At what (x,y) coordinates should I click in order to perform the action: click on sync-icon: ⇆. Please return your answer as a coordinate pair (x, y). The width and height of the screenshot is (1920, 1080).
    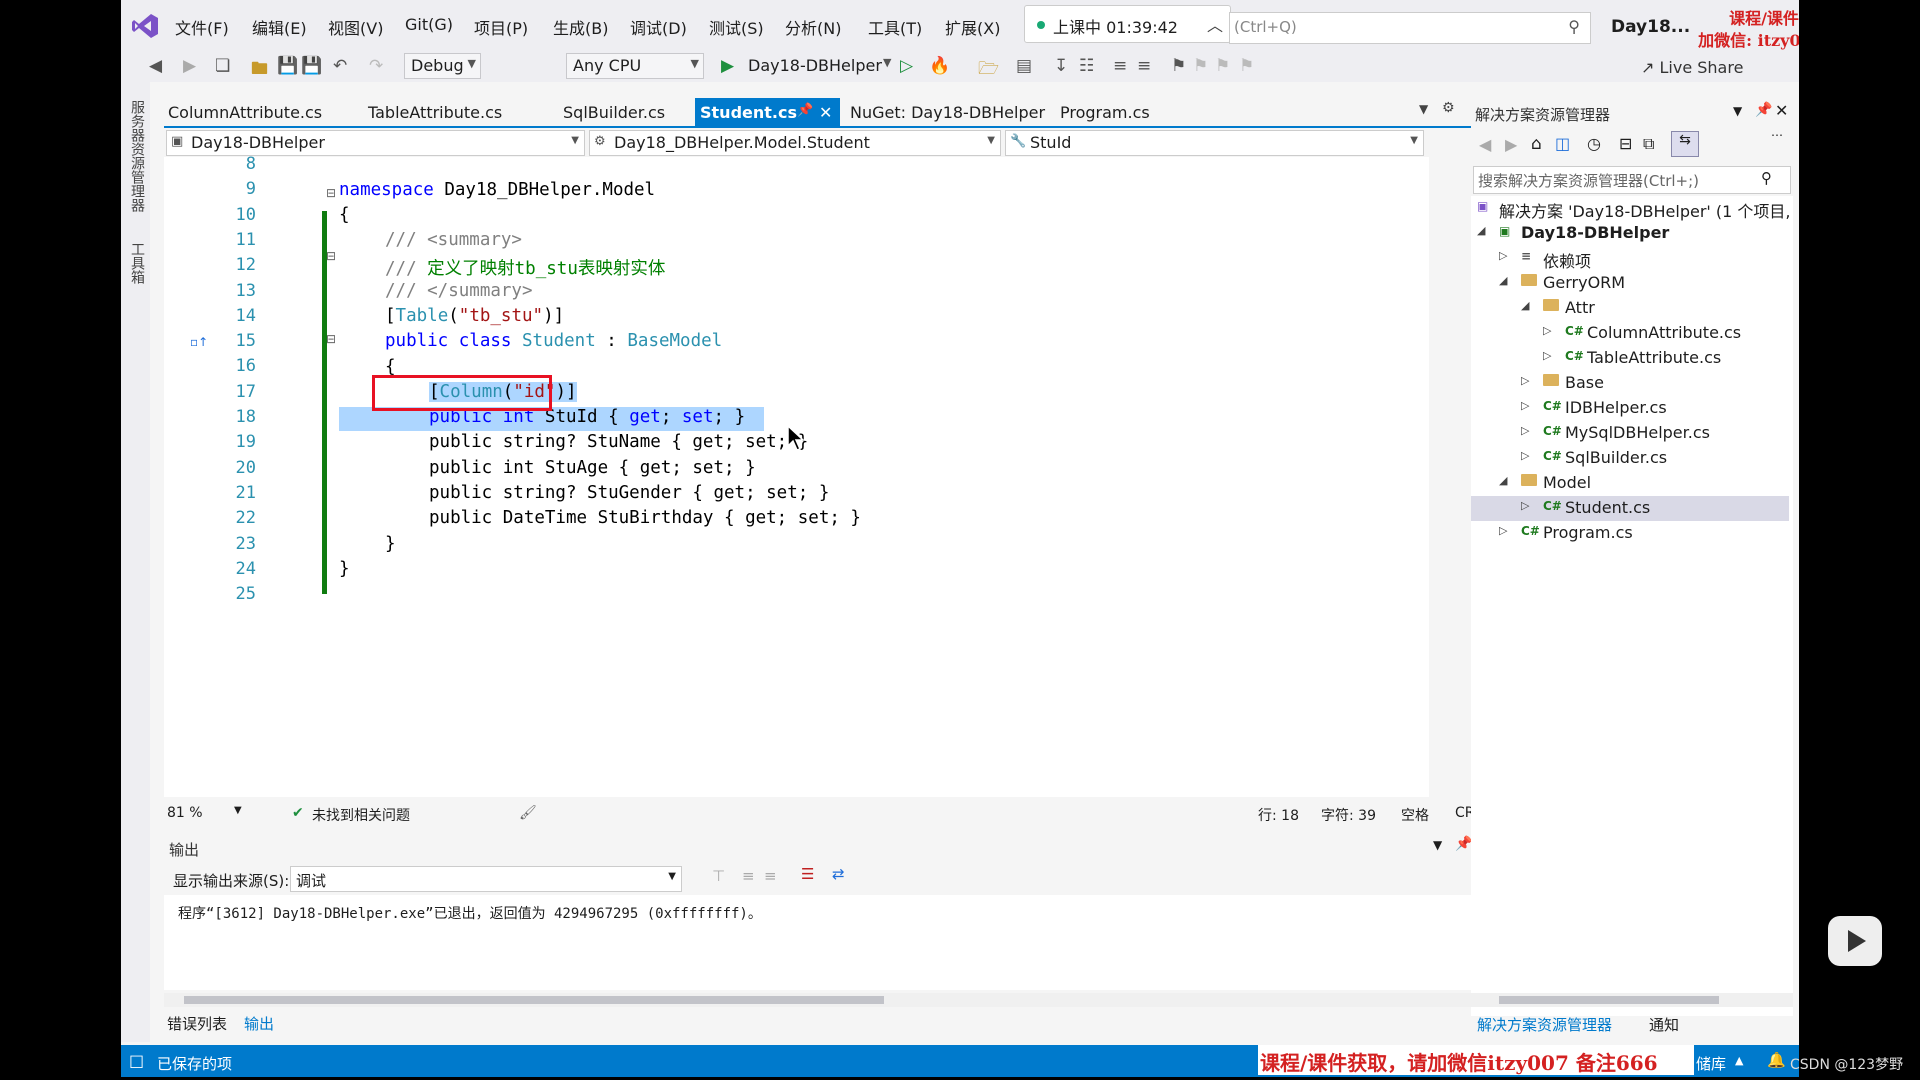
    Looking at the image, I should click on (1685, 144).